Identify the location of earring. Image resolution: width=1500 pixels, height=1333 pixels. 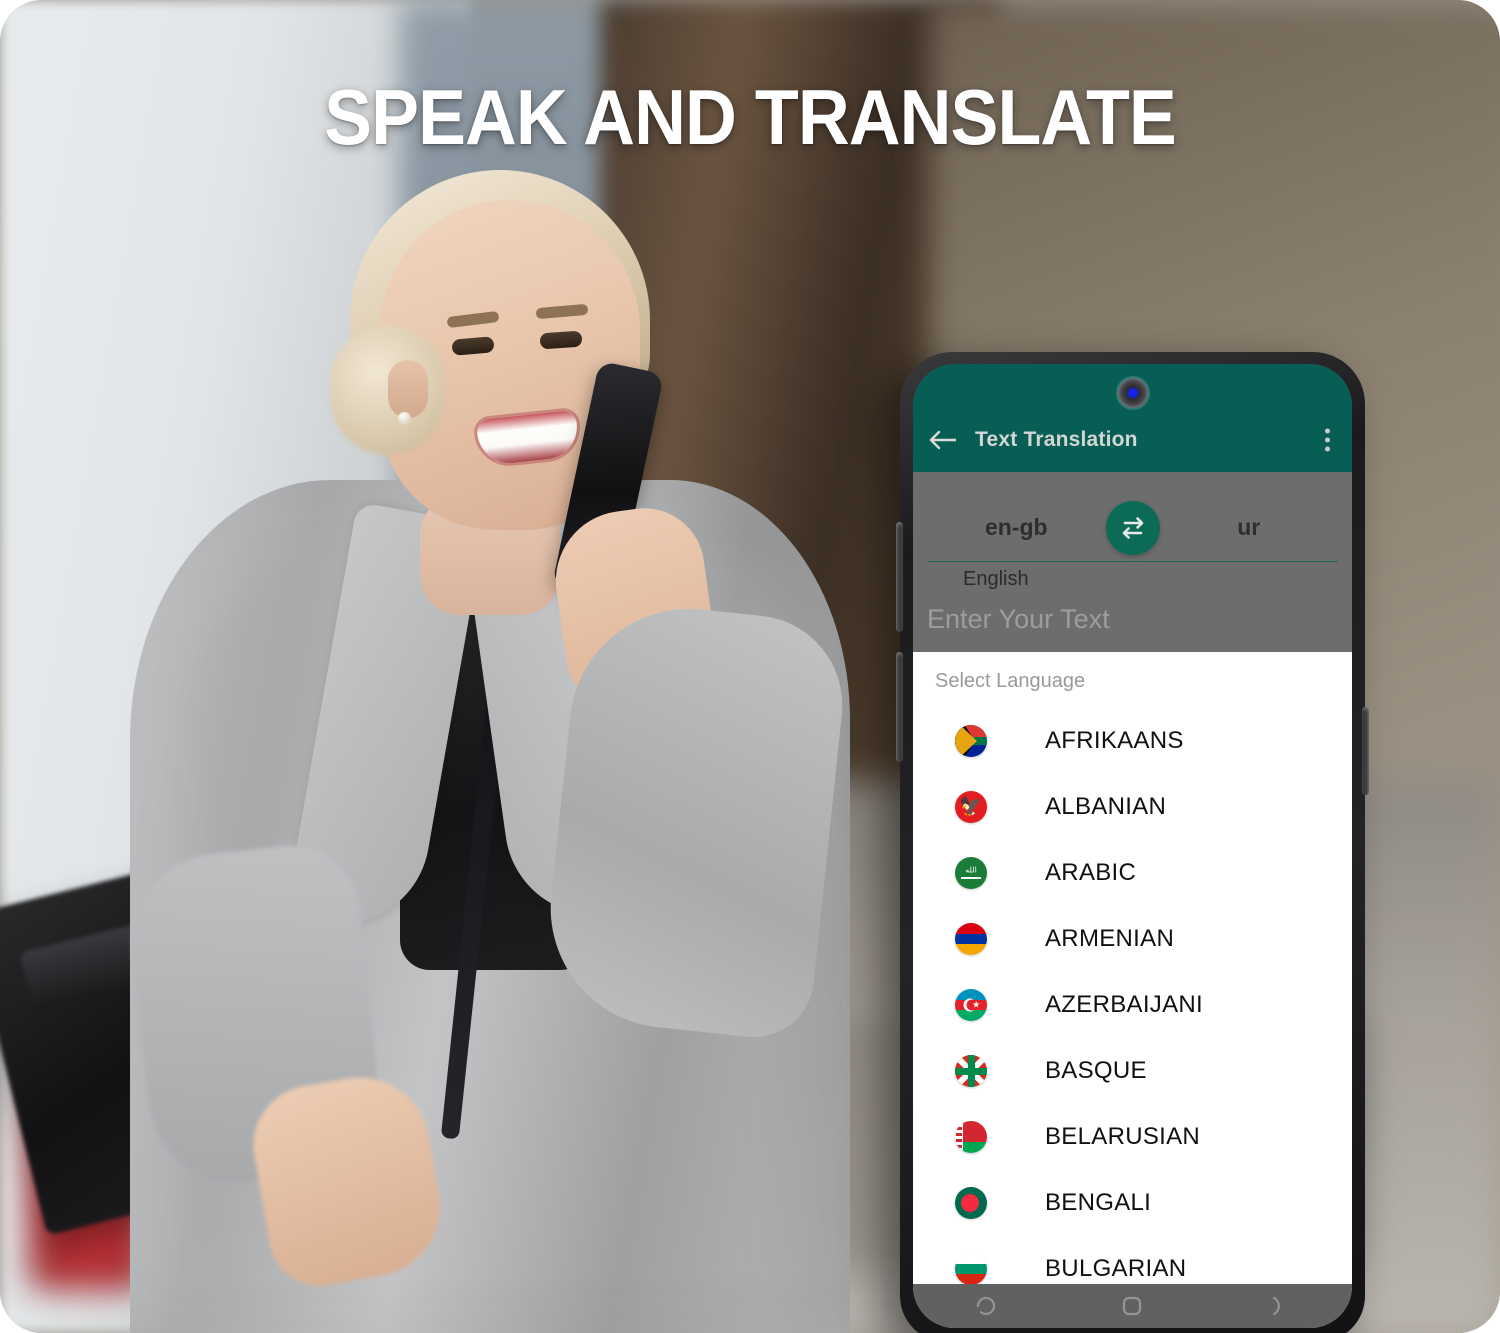
(404, 418).